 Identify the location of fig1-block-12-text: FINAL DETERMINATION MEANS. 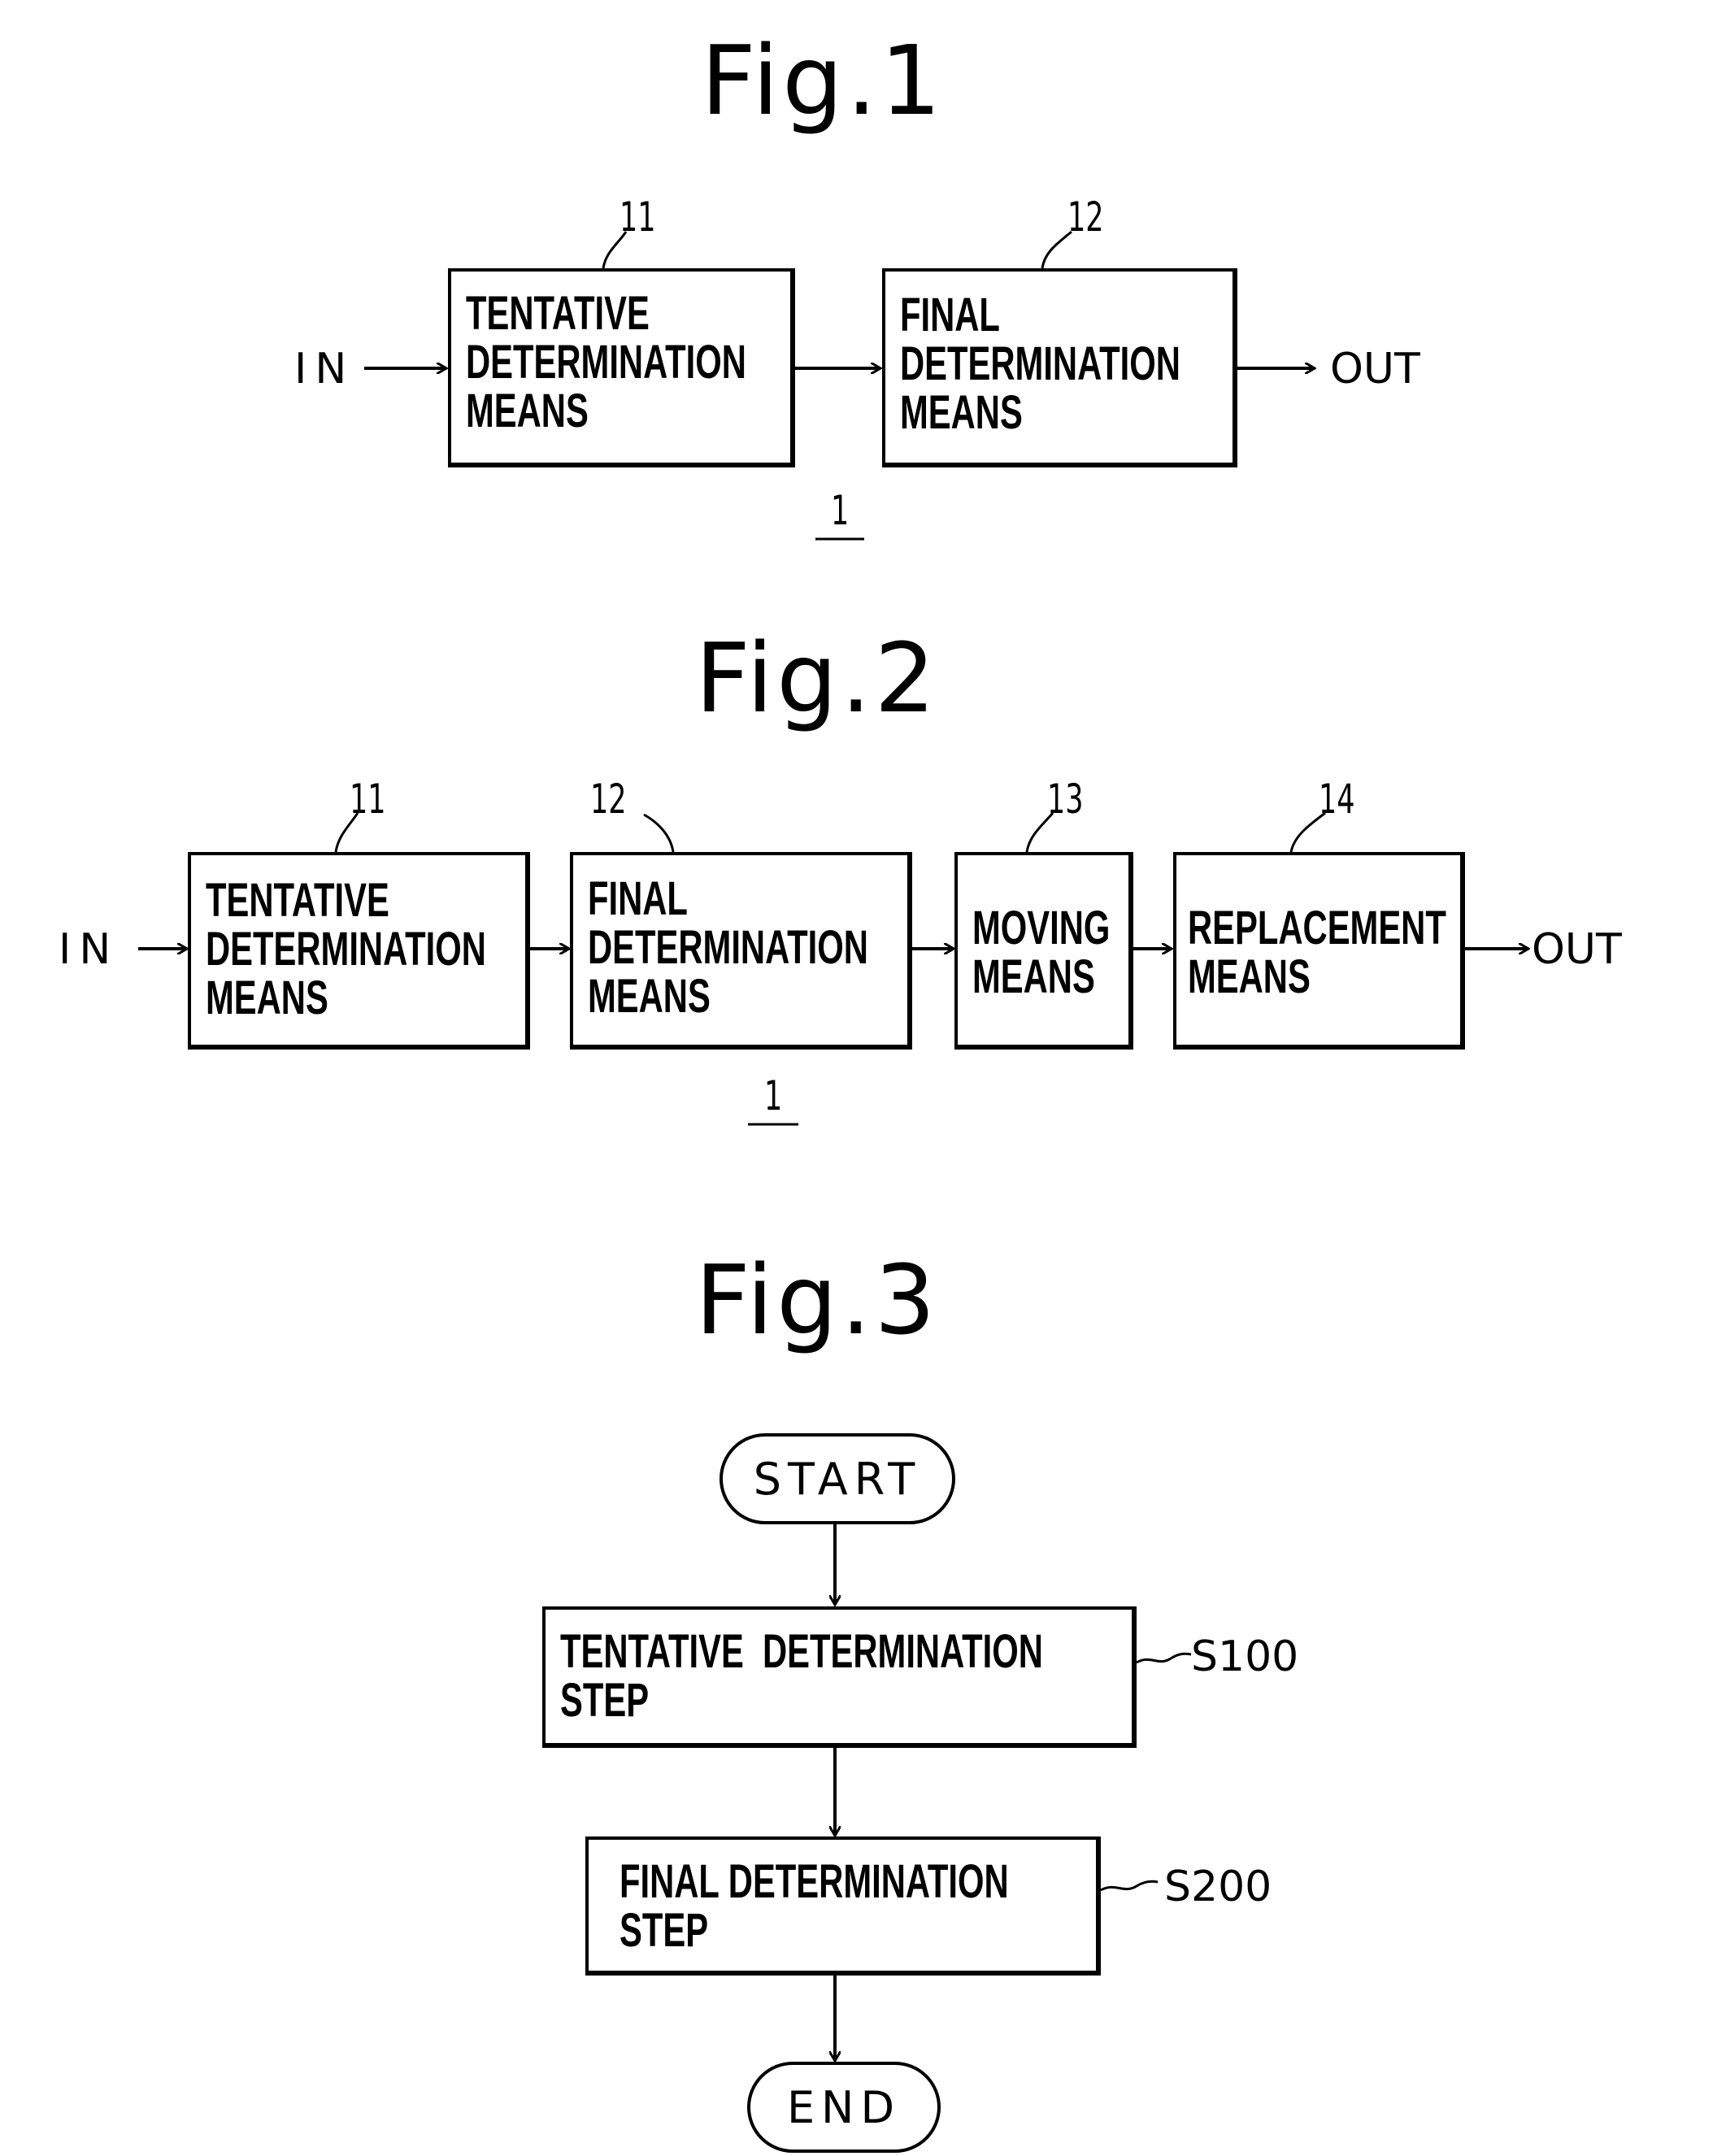
(1040, 364).